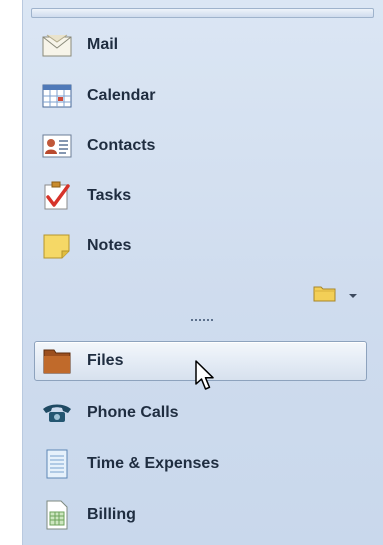 The image size is (383, 545). Describe the element at coordinates (103, 44) in the screenshot. I see `nav-item-label: Mail` at that location.